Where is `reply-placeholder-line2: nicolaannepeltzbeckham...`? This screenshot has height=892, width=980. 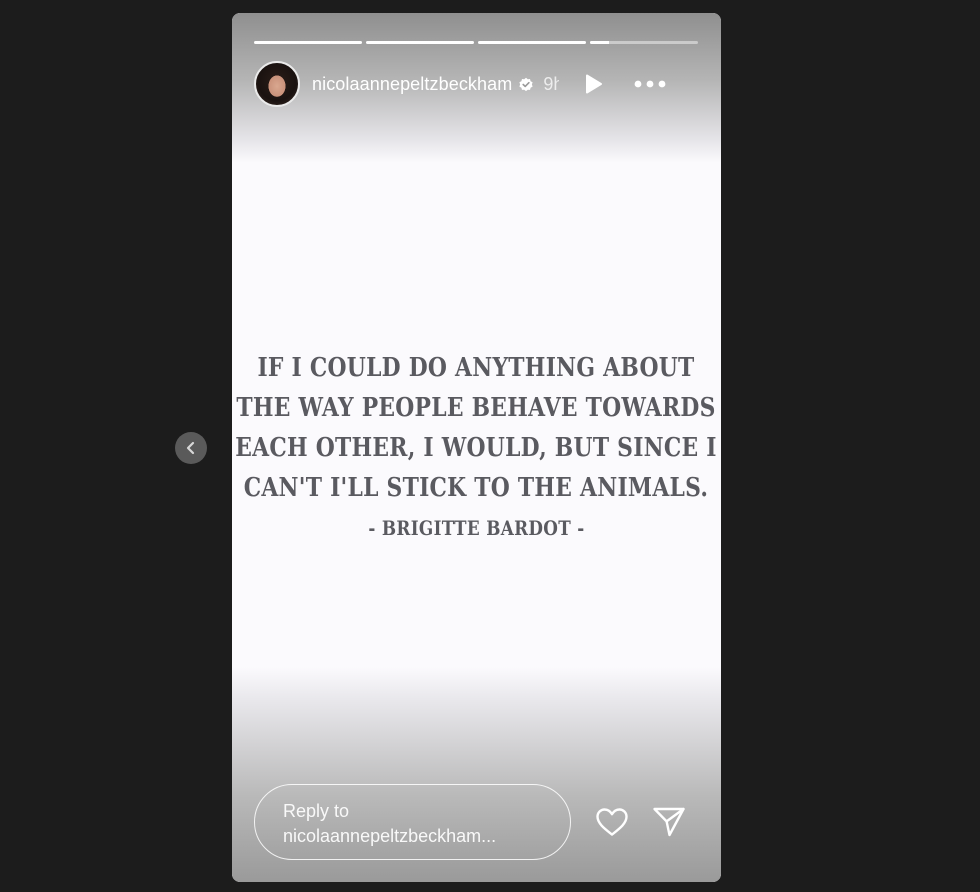
reply-placeholder-line2: nicolaannepeltzbeckham... is located at coordinates (390, 836).